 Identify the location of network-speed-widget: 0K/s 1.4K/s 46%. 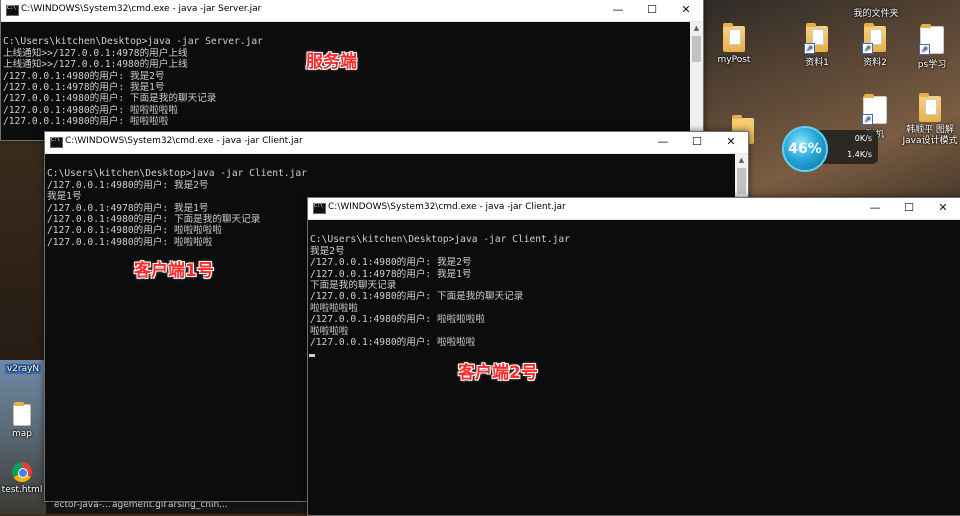
(832, 147).